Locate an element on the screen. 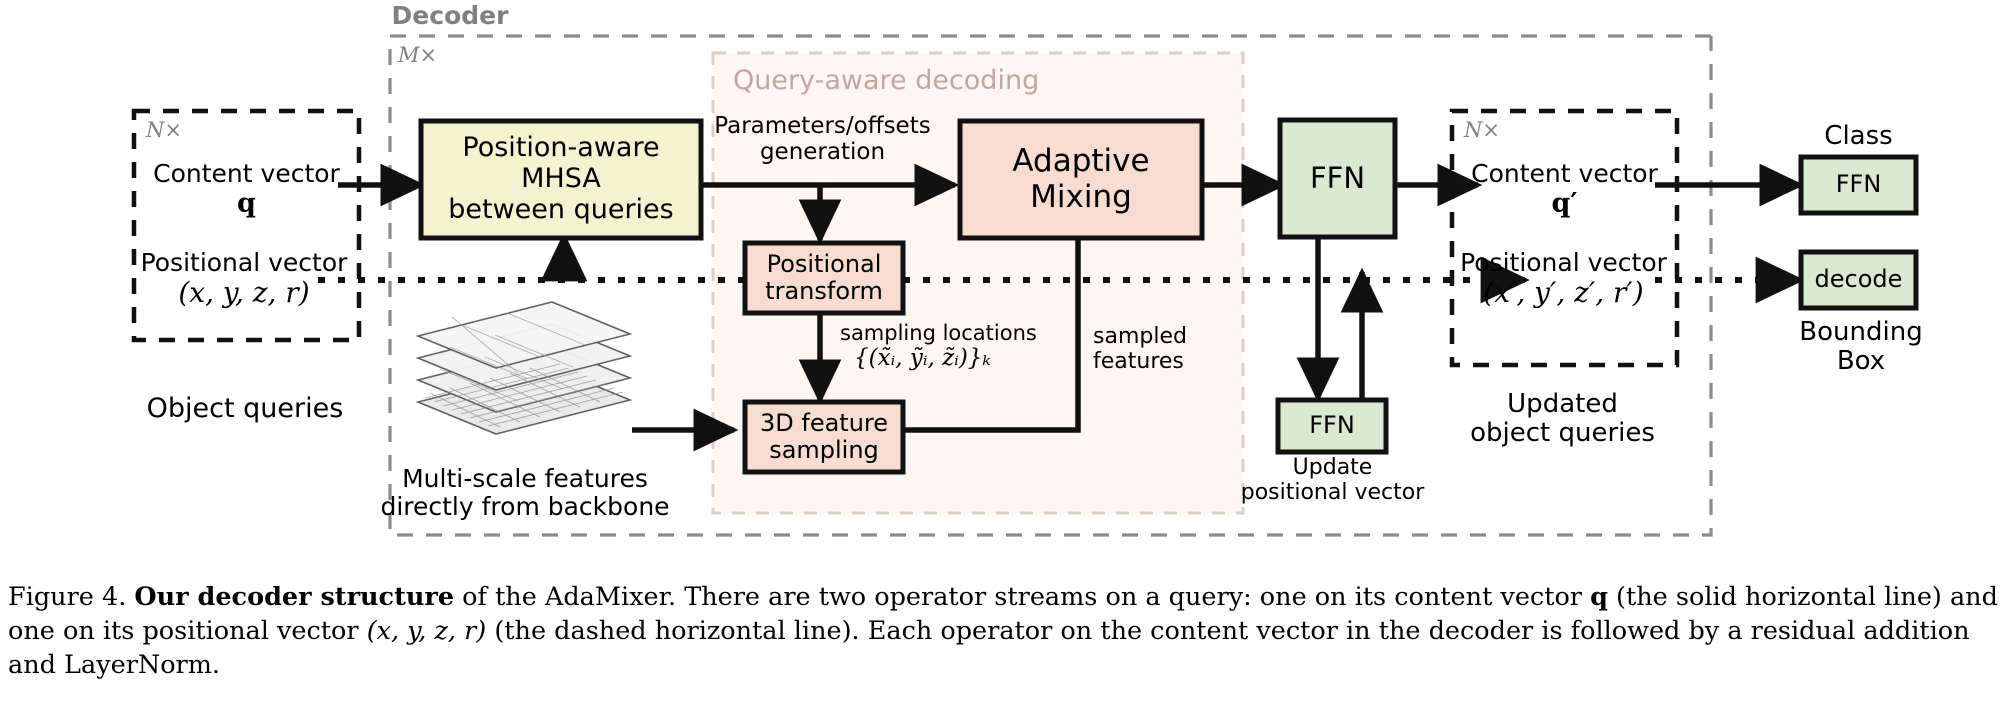 The width and height of the screenshot is (2014, 720). block-ffn-class-rect is located at coordinates (1858, 185).